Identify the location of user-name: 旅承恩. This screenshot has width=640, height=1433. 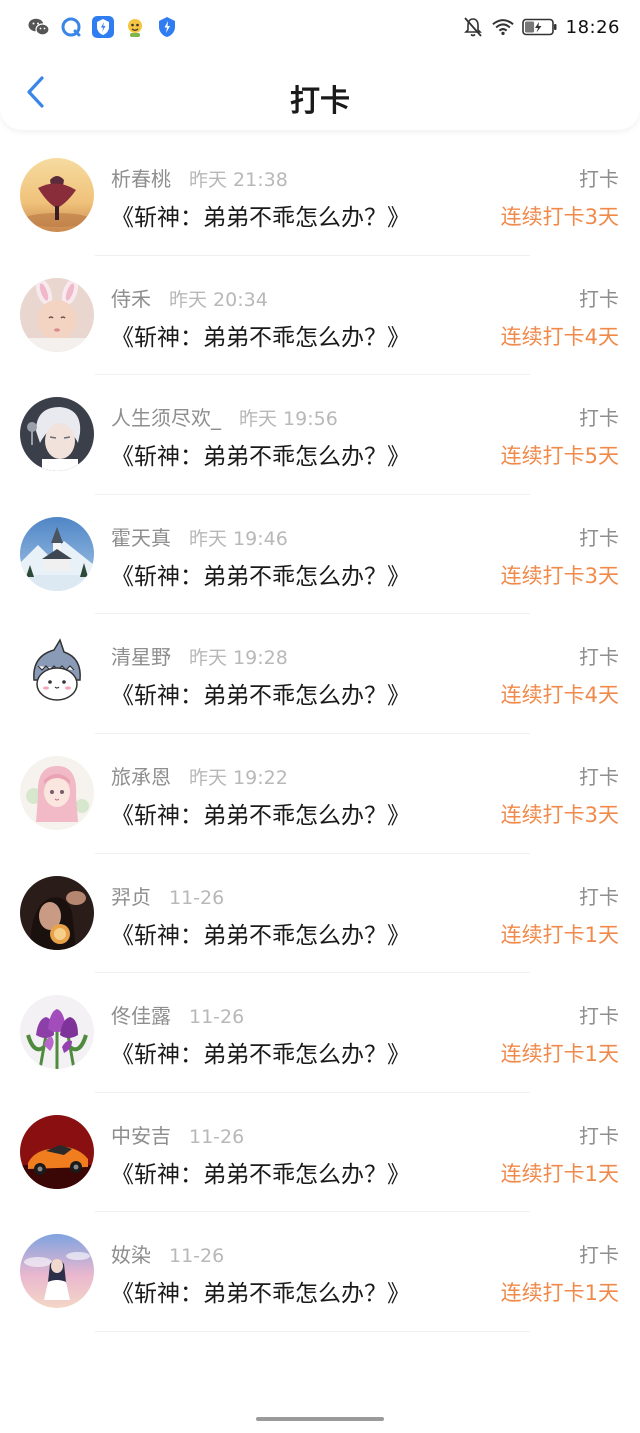
(141, 775).